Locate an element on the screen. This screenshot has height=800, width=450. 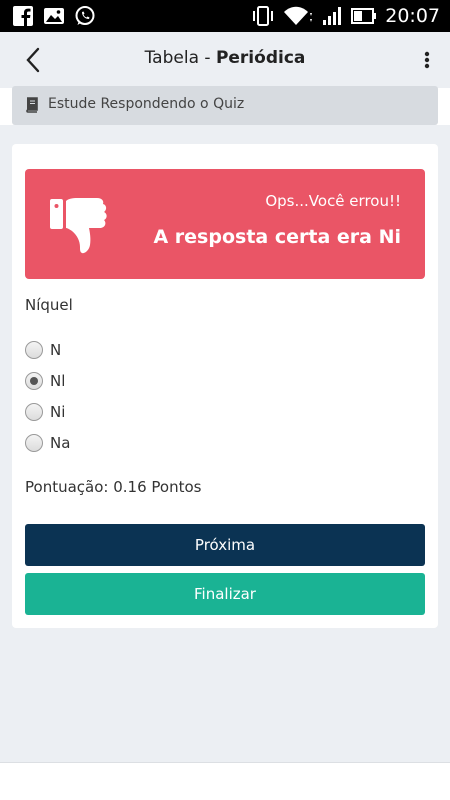
option-ni: Ni is located at coordinates (45, 412).